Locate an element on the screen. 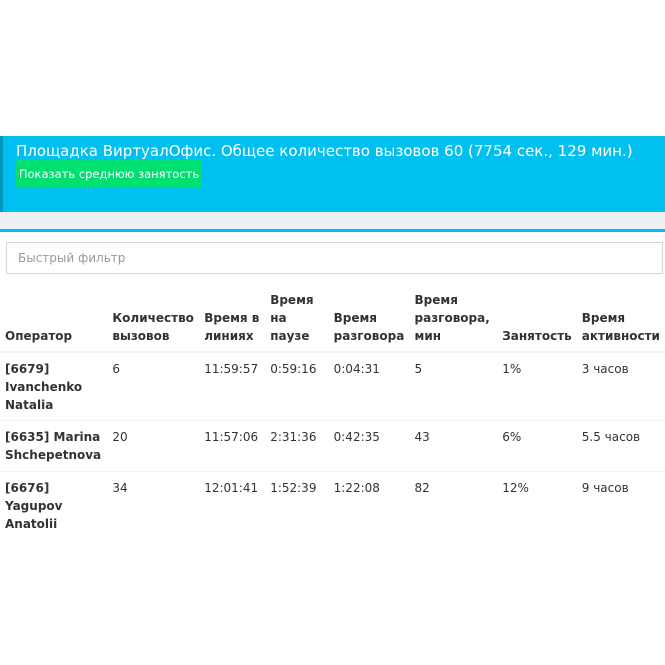 The width and height of the screenshot is (665, 665). cell-calls: 34 is located at coordinates (153, 505).